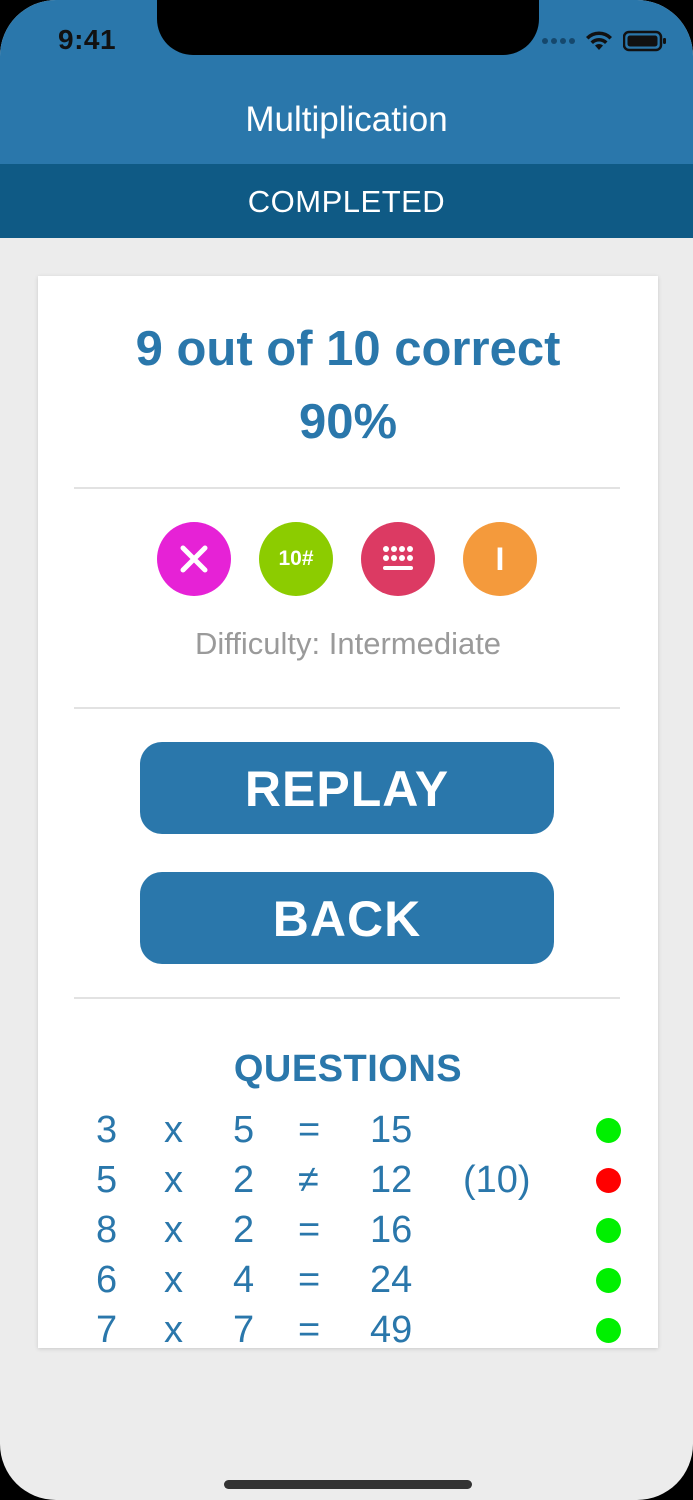 The width and height of the screenshot is (693, 1500). Describe the element at coordinates (296, 559) in the screenshot. I see `number-range-icon: 10#` at that location.